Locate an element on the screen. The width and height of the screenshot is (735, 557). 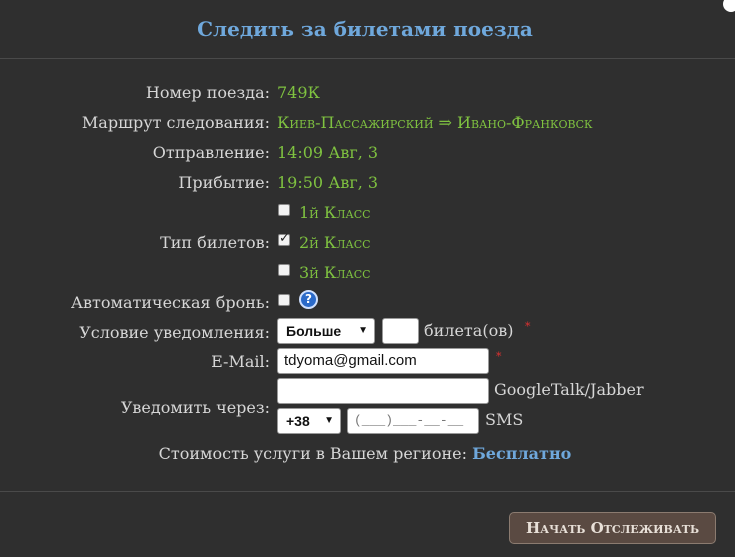
phone-code-select: +38 ▼ is located at coordinates (309, 421).